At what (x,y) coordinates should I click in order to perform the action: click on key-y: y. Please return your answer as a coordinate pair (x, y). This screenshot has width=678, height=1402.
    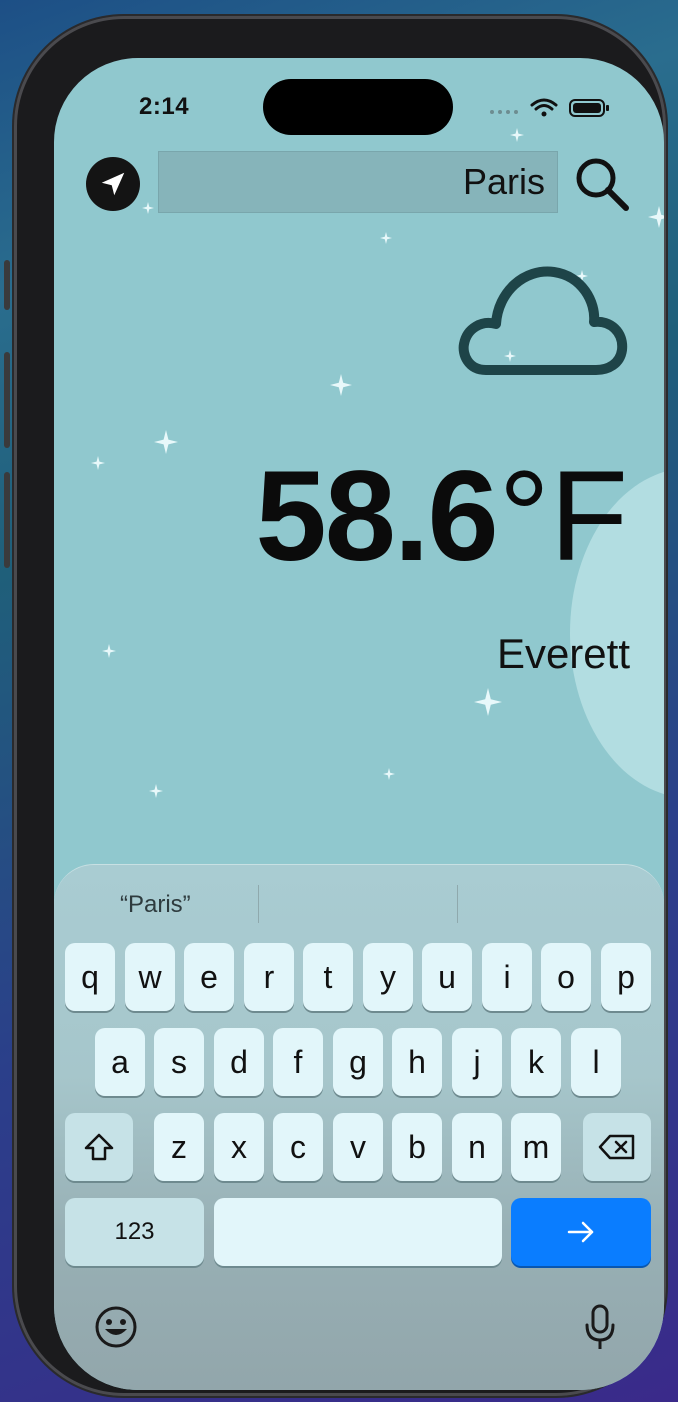
    Looking at the image, I should click on (388, 977).